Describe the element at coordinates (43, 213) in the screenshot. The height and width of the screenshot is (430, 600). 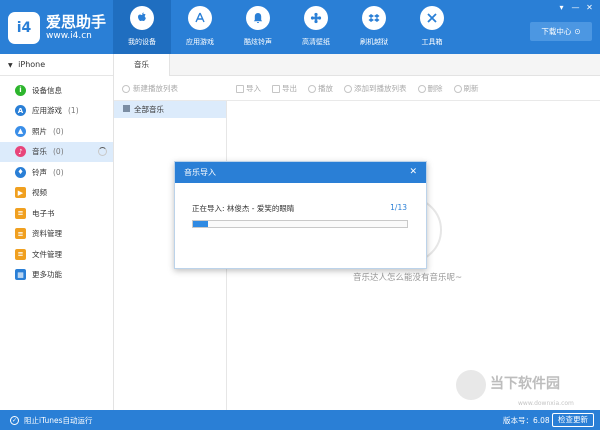
I see `sidebar-item-label: 电子书` at that location.